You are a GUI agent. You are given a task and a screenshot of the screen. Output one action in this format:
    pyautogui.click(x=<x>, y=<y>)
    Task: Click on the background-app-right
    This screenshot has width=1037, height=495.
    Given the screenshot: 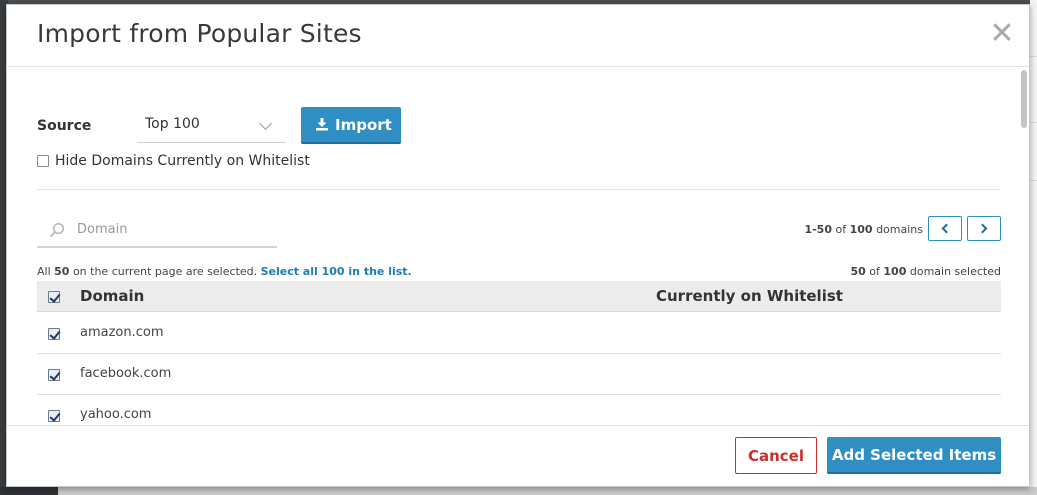 What is the action you would take?
    pyautogui.click(x=1033, y=247)
    